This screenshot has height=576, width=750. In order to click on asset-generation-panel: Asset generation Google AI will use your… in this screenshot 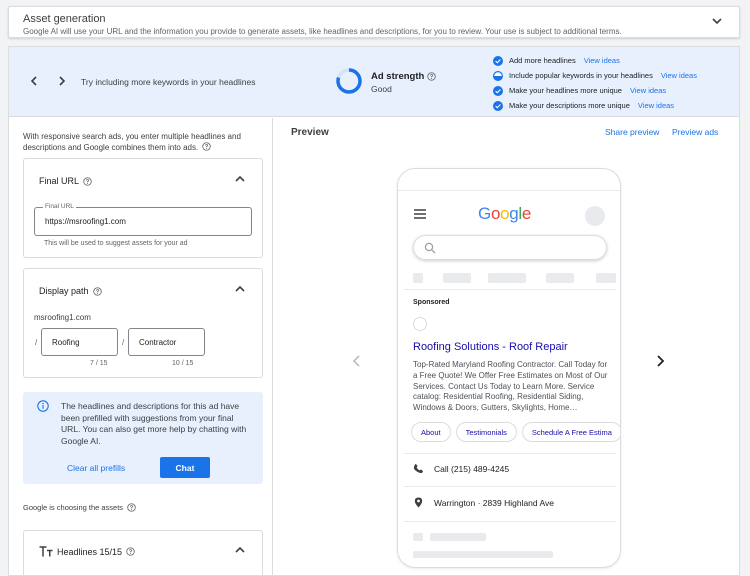, I will do `click(374, 22)`.